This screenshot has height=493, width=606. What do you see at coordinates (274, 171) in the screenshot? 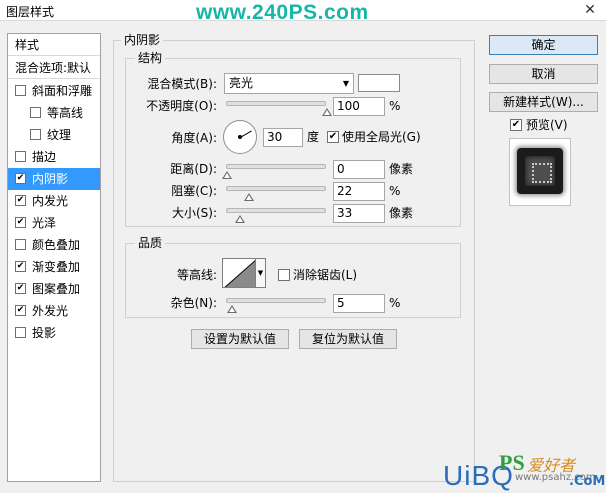
I see `distance-slider` at bounding box center [274, 171].